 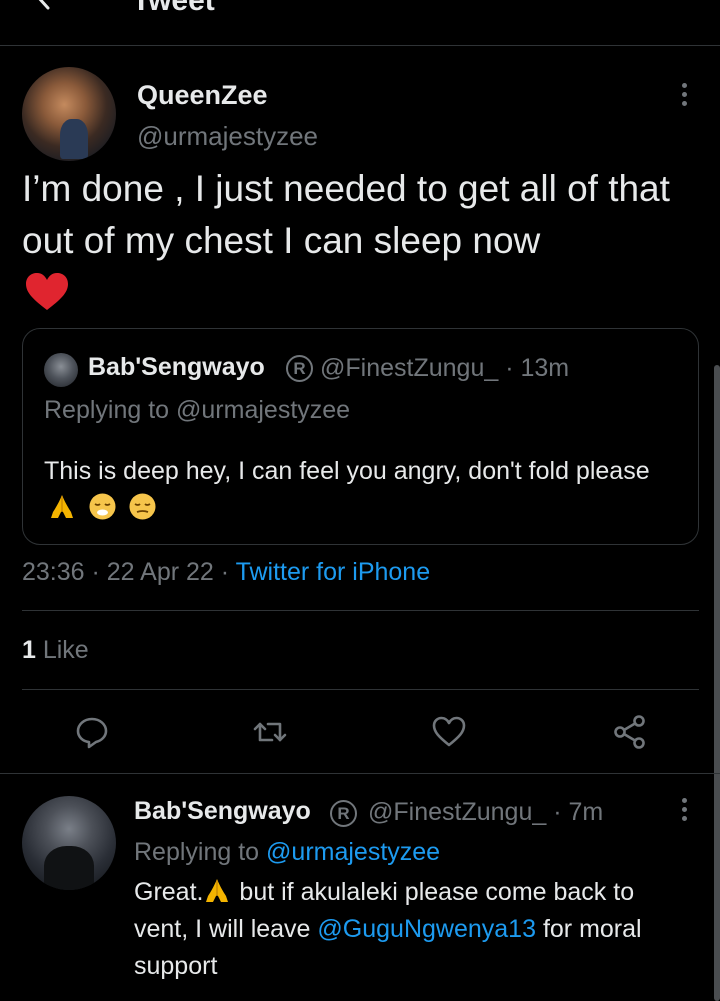 I want to click on quoted-author-handle: @FinestZungu_ · 13m, so click(x=445, y=368).